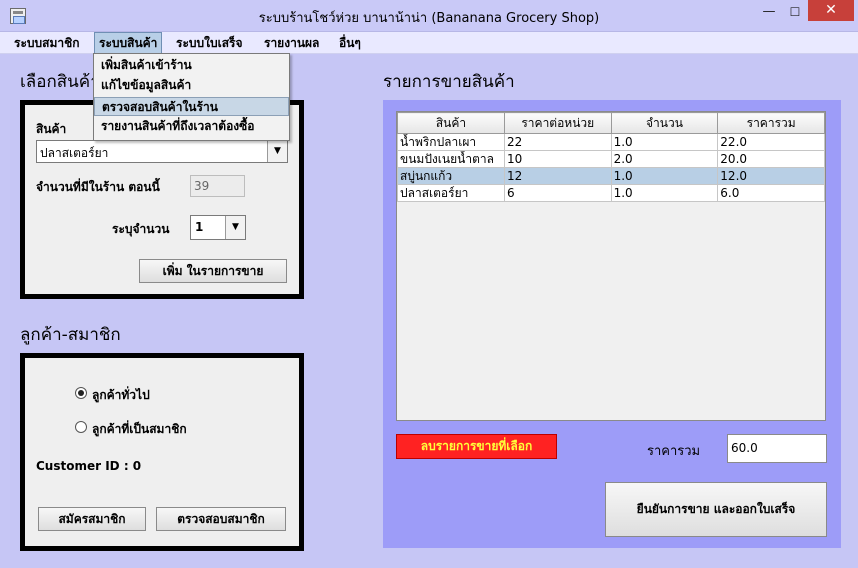  I want to click on table-cell: 2.0, so click(664, 159).